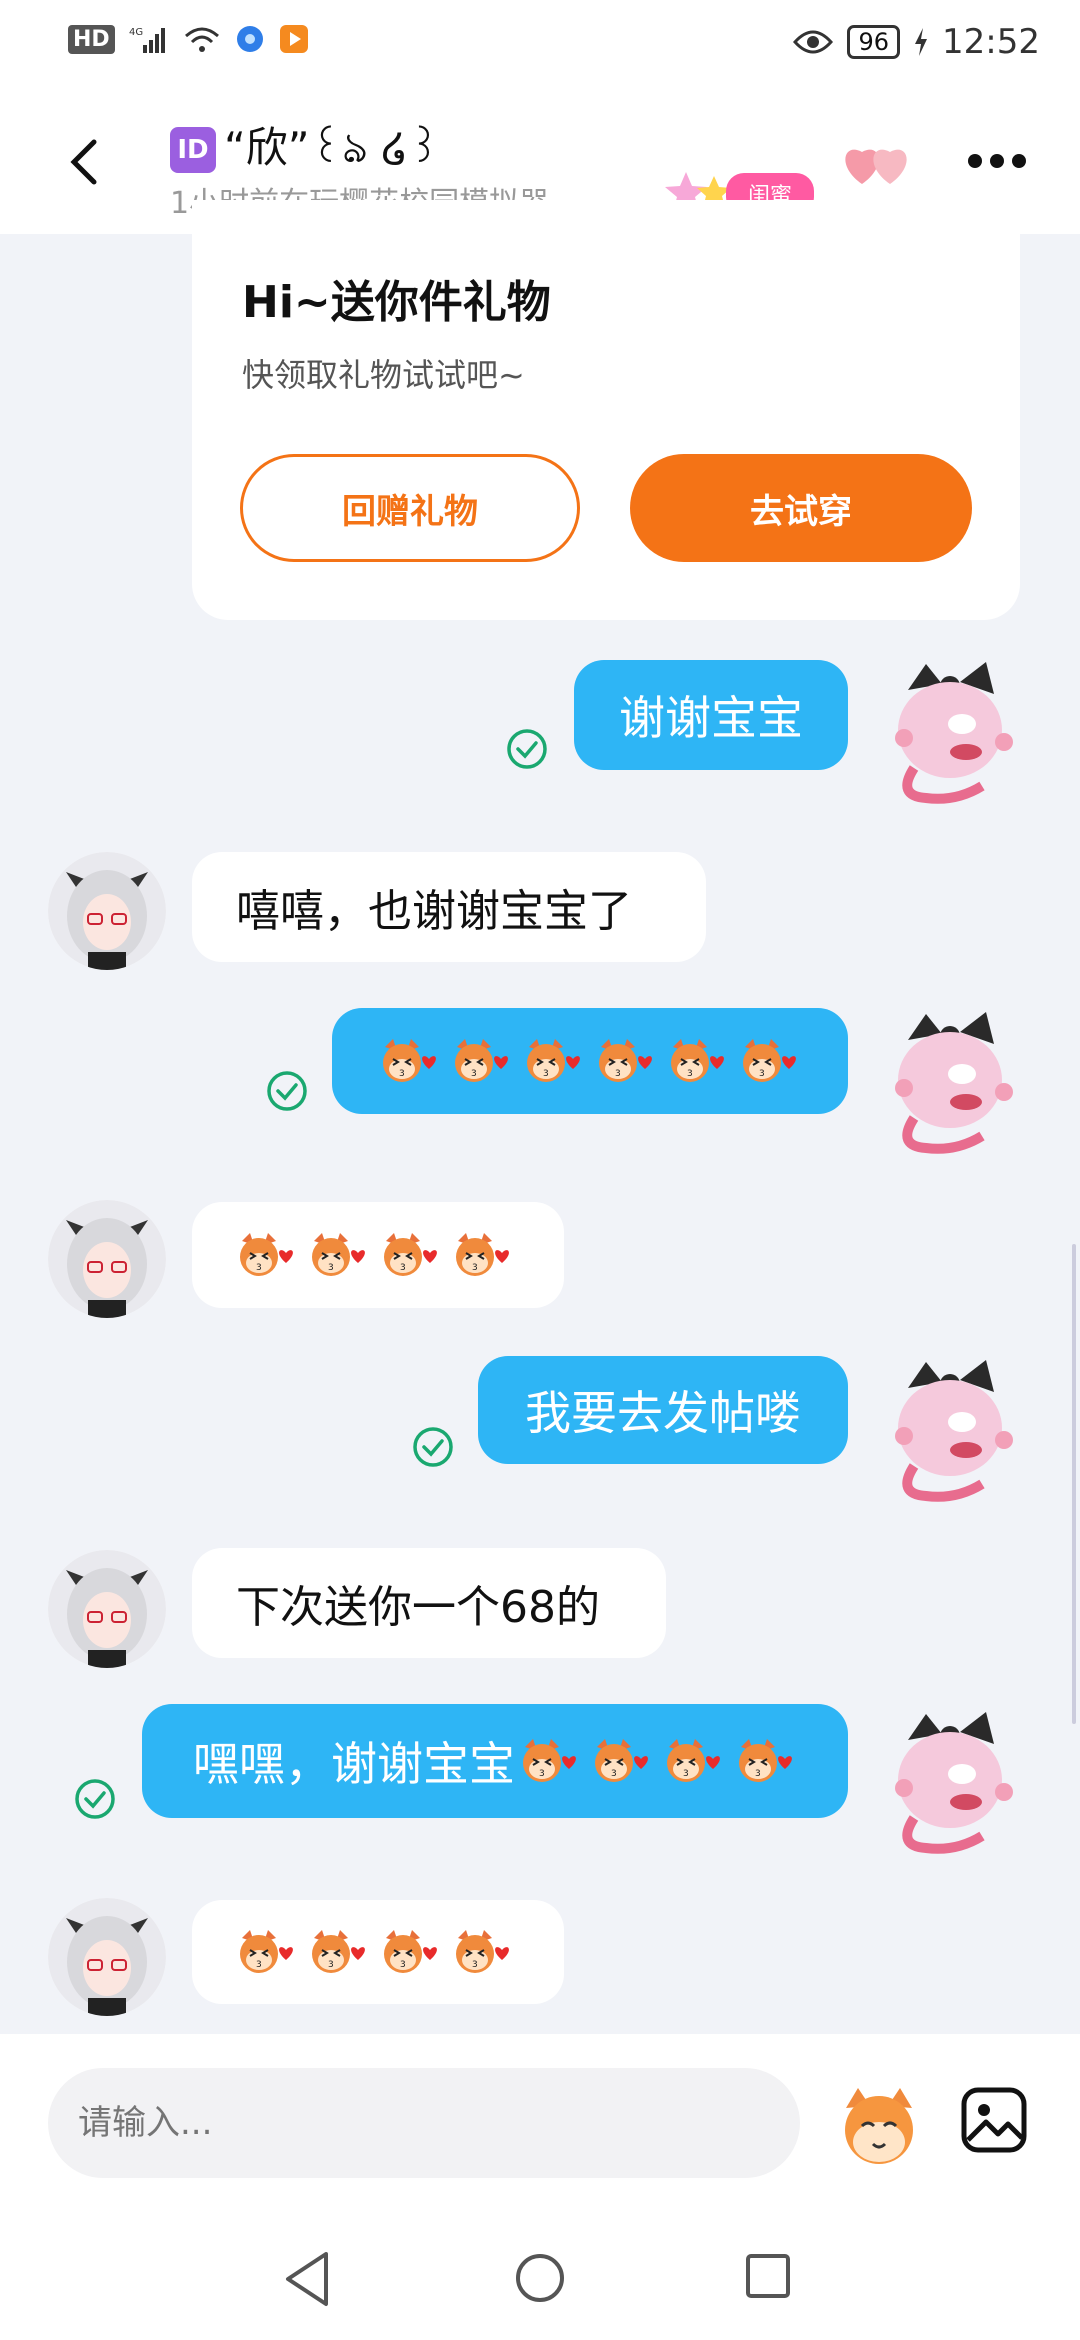 The width and height of the screenshot is (1080, 2340). What do you see at coordinates (354, 1764) in the screenshot?
I see `message-text: 嘿嘿，谢谢宝宝` at bounding box center [354, 1764].